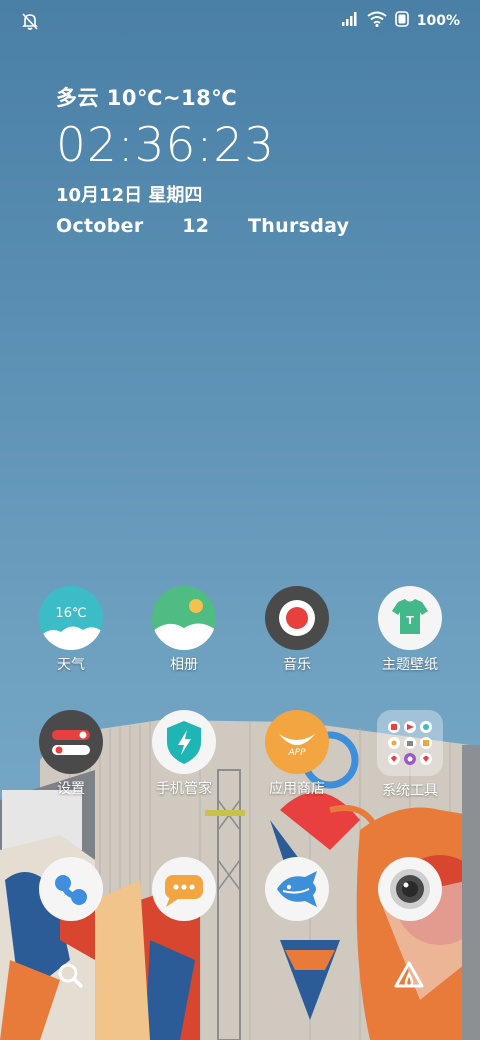  Describe the element at coordinates (129, 195) in the screenshot. I see `date-chinese: 10月12日 星期四` at that location.